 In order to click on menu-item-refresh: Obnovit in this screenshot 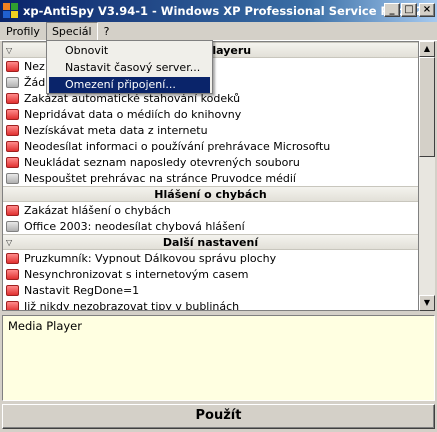, I will do `click(129, 51)`.